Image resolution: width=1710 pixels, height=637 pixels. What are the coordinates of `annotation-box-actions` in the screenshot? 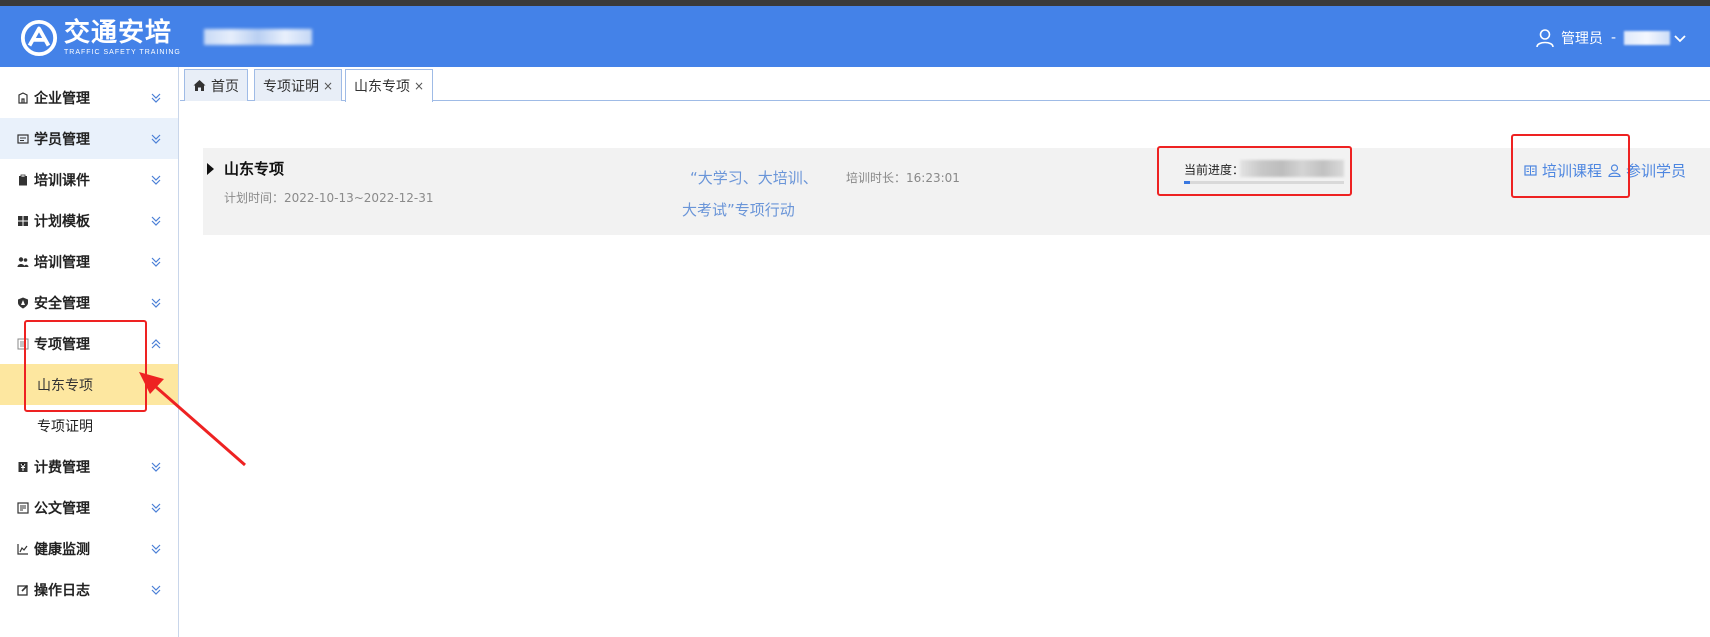 It's located at (1570, 166).